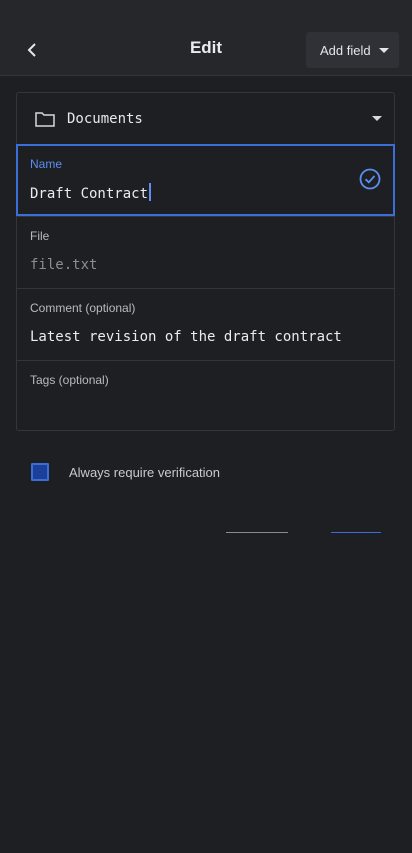 This screenshot has width=412, height=853. What do you see at coordinates (205, 119) in the screenshot?
I see `folder-select: Documents` at bounding box center [205, 119].